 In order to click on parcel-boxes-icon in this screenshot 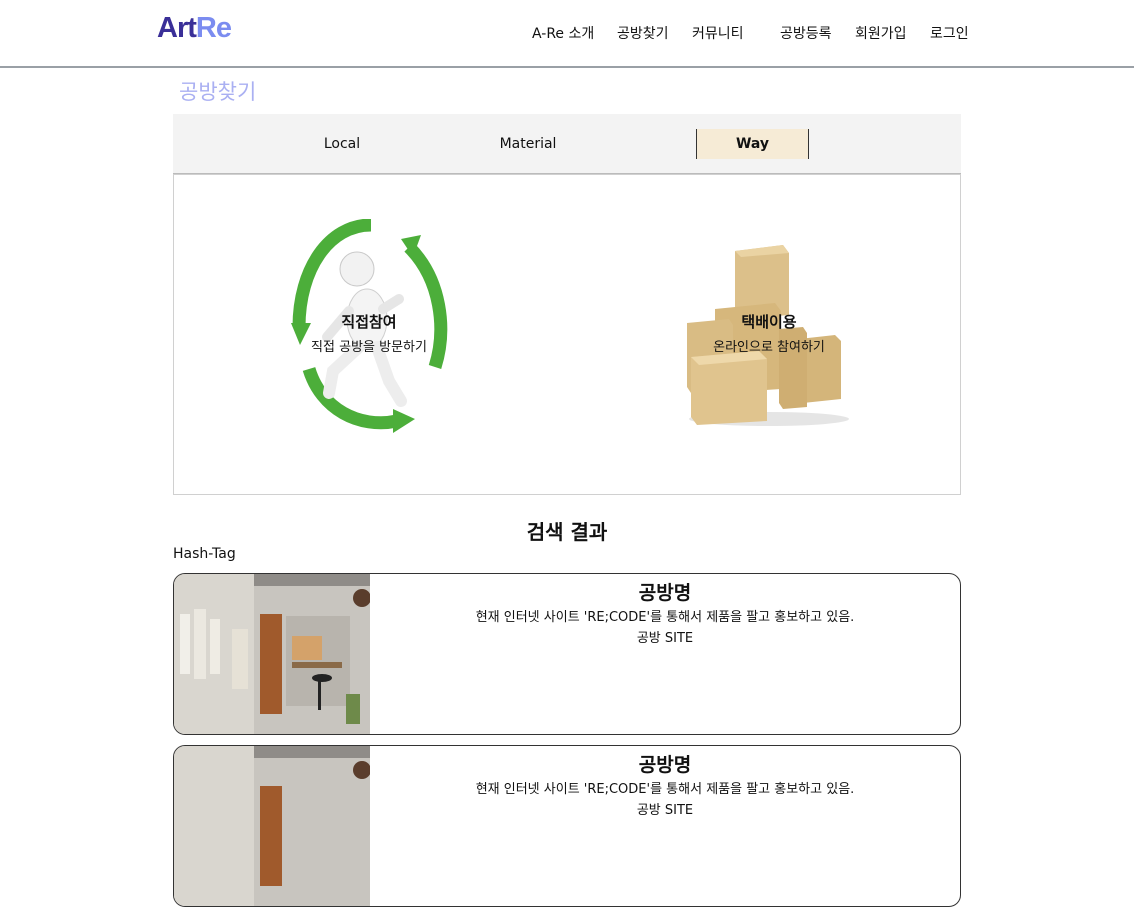, I will do `click(768, 335)`.